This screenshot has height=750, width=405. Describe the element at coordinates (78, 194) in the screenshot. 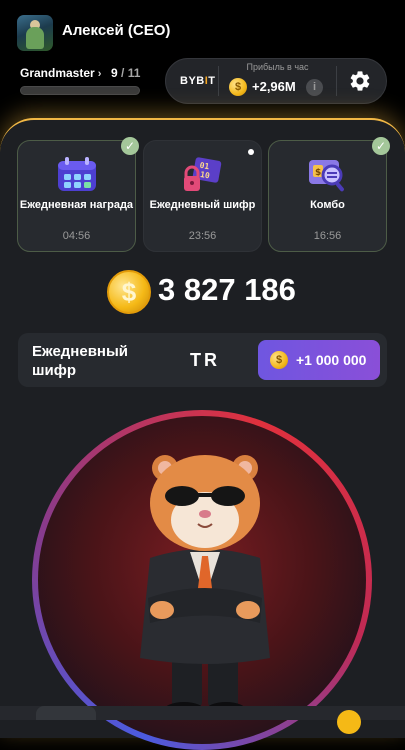

I see `daily-reward-card: ✓ Ежедневная награда 04:56` at that location.